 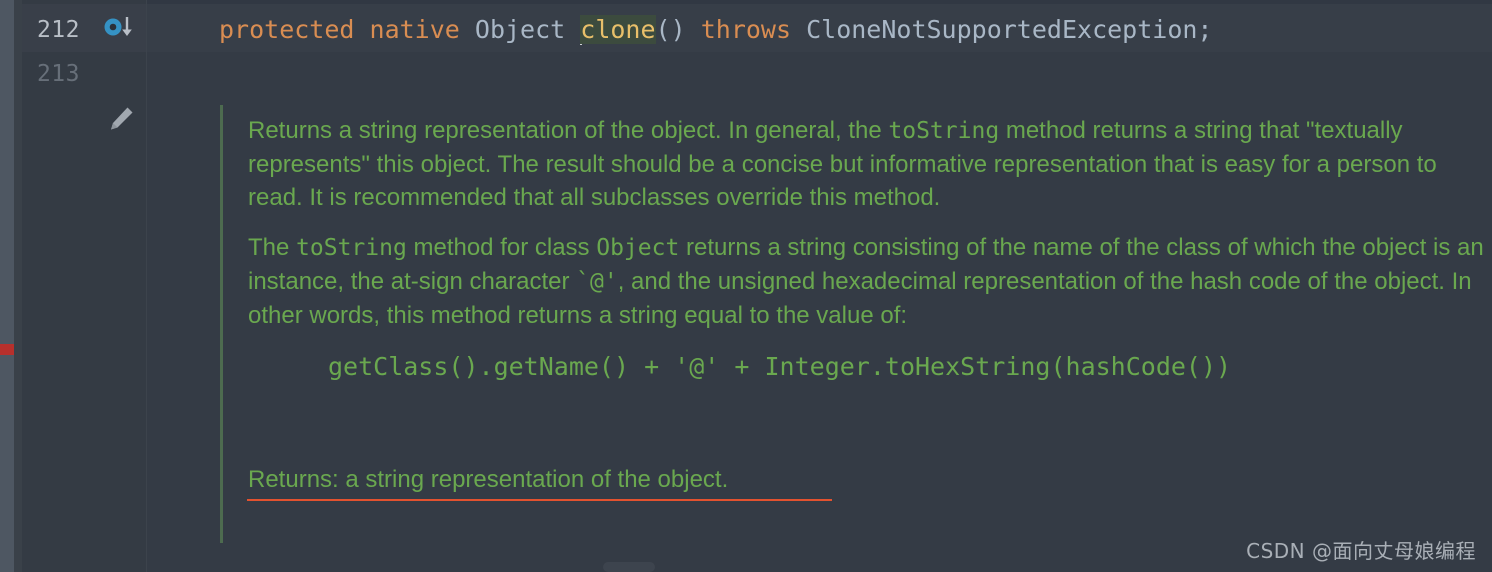 I want to click on doc-p2-part-1: The, so click(x=272, y=247).